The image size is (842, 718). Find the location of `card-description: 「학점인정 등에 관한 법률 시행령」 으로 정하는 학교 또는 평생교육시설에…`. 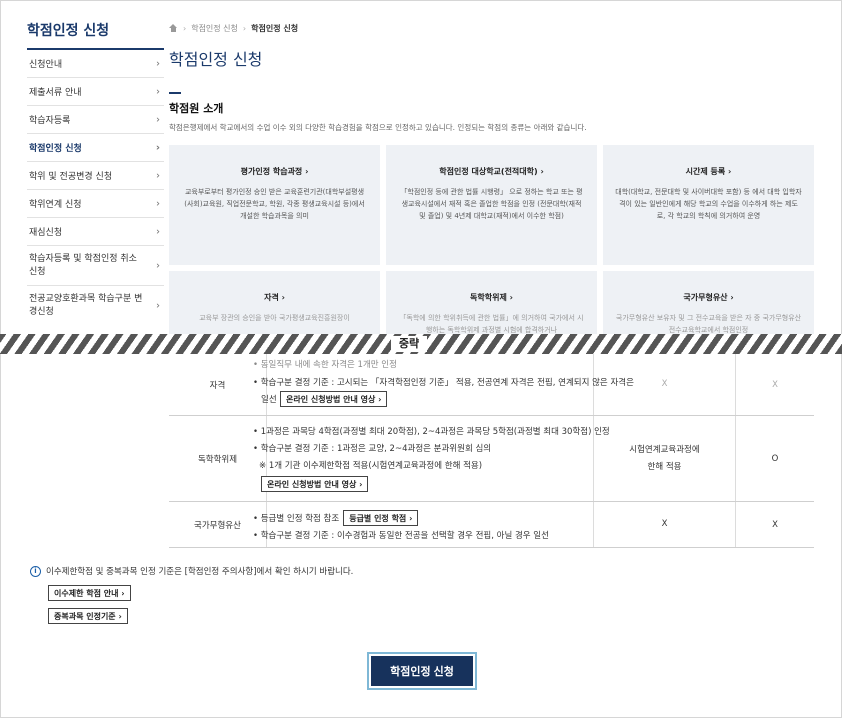

card-description: 「학점인정 등에 관한 법률 시행령」 으로 정하는 학교 또는 평생교육시설에… is located at coordinates (491, 204).